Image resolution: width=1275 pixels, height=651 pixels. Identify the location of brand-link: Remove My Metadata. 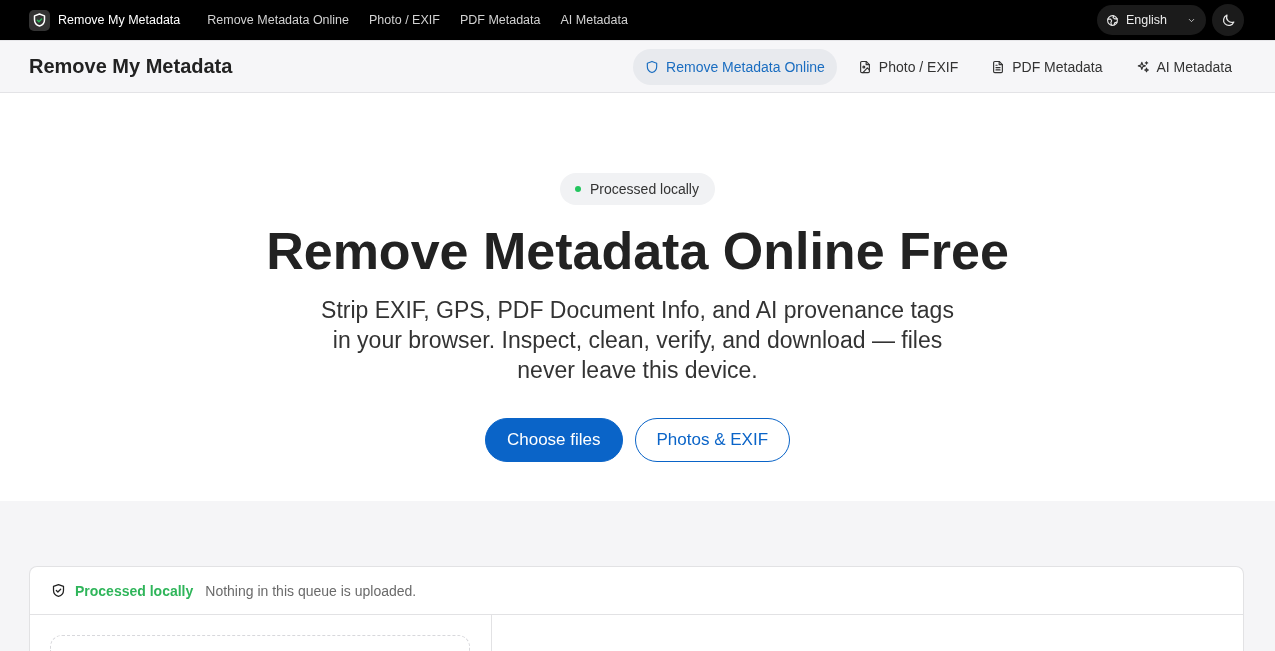
(105, 20).